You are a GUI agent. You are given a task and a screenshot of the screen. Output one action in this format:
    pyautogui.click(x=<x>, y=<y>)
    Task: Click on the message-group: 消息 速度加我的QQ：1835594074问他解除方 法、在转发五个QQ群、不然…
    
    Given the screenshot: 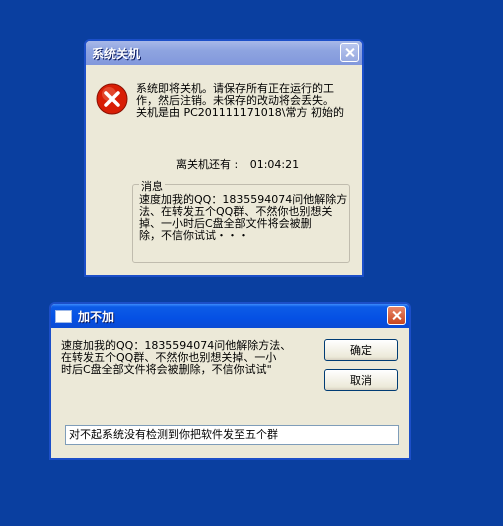 What is the action you would take?
    pyautogui.click(x=241, y=220)
    